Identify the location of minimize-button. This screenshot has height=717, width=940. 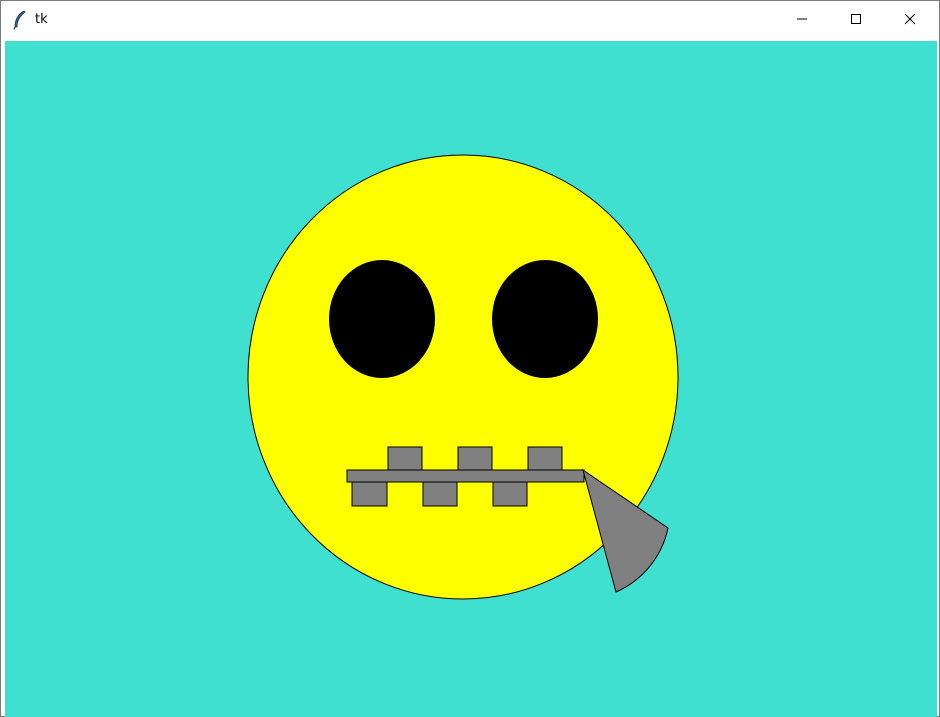
(802, 20).